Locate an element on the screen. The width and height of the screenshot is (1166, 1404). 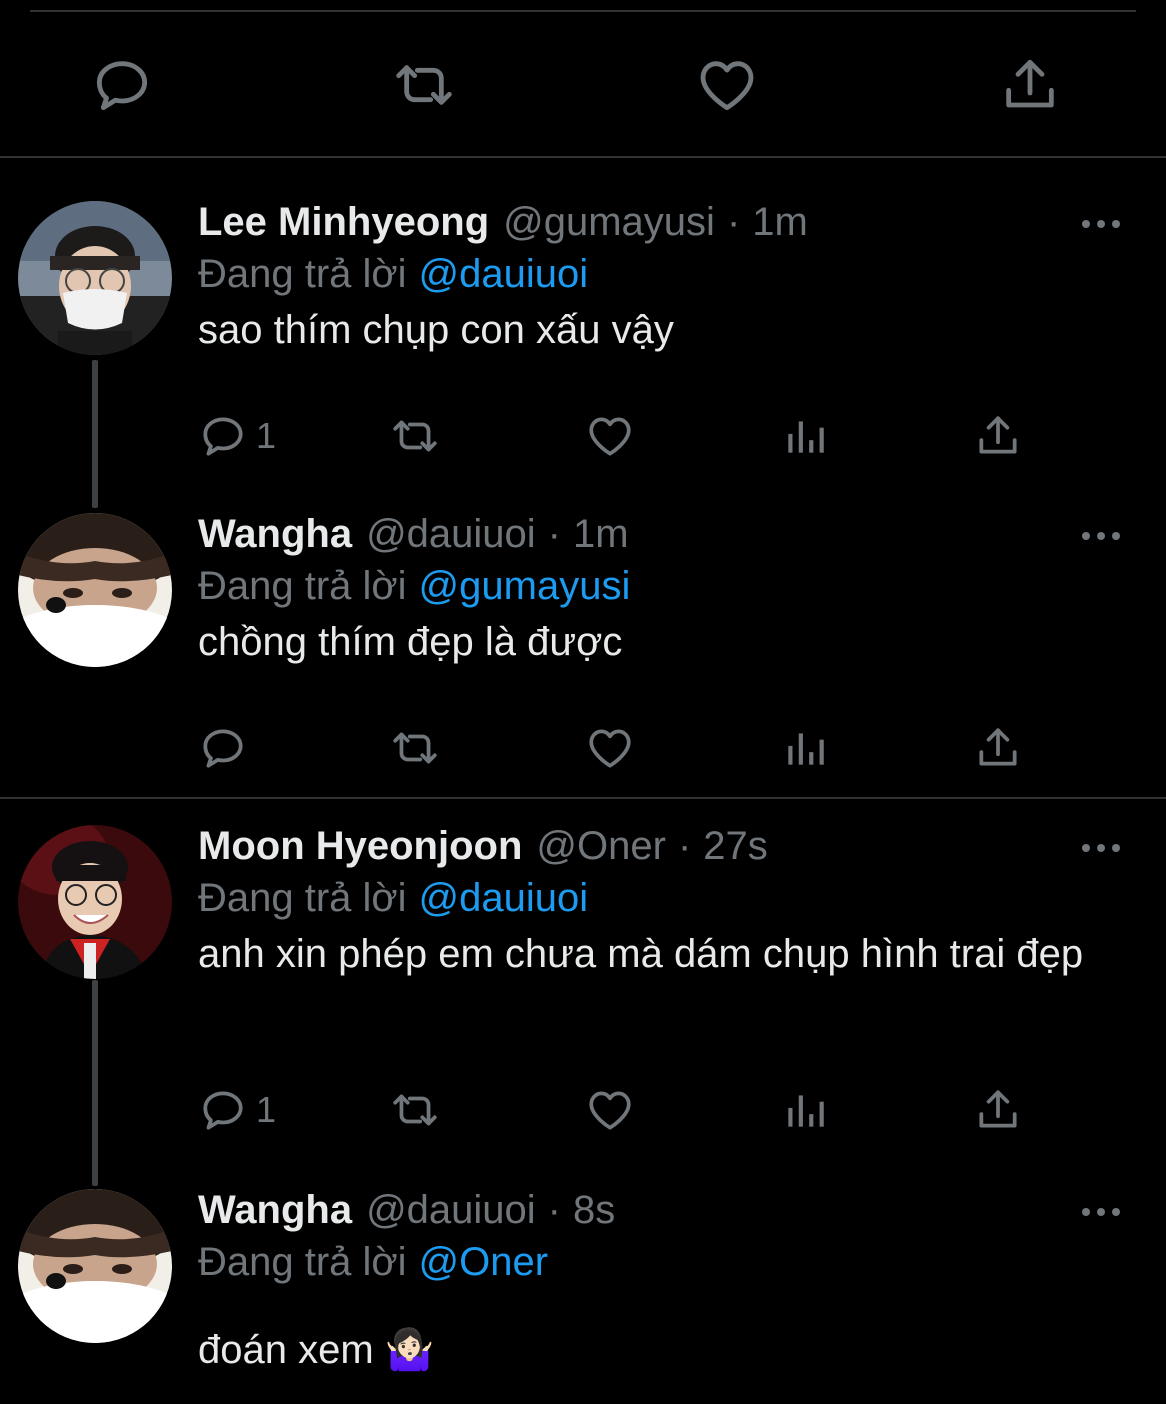
timestamp: 27s is located at coordinates (735, 846).